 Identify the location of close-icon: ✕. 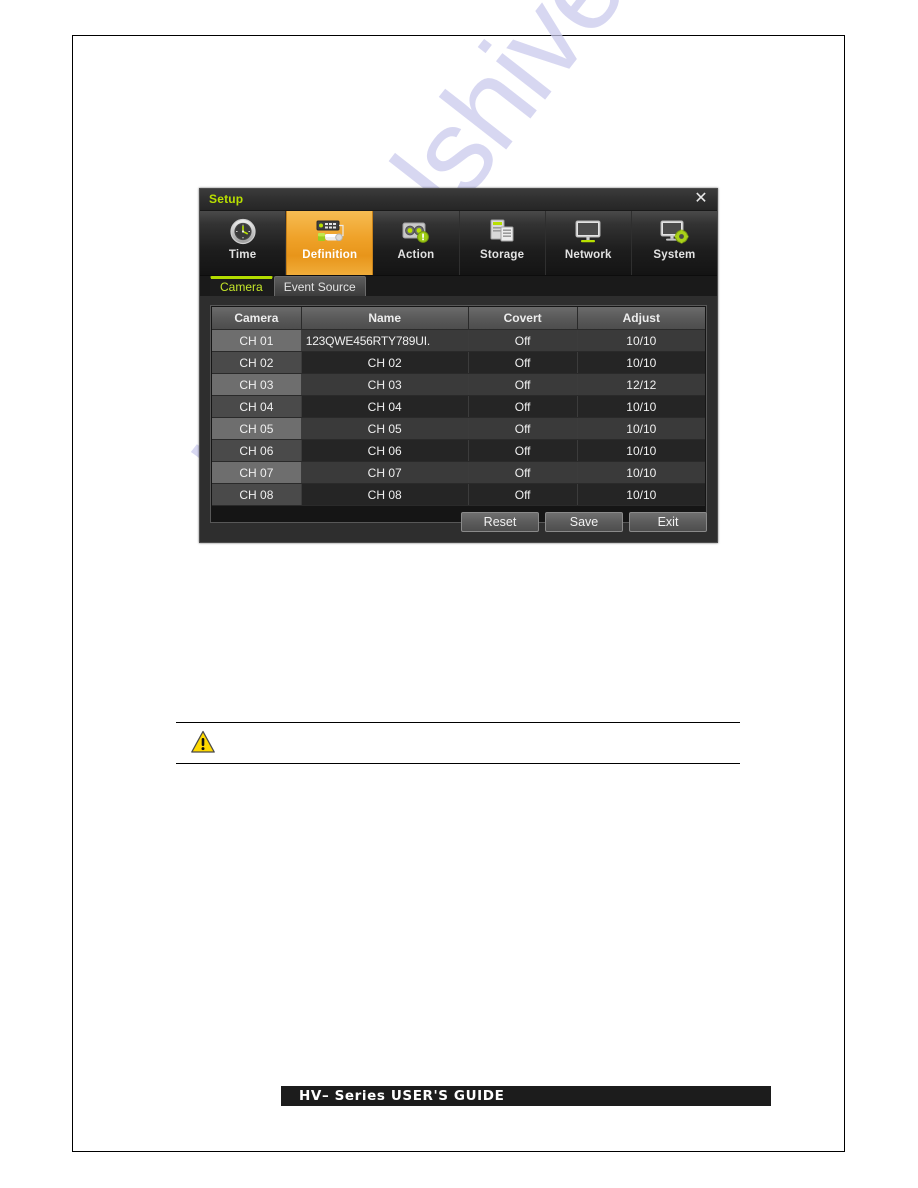
(701, 199).